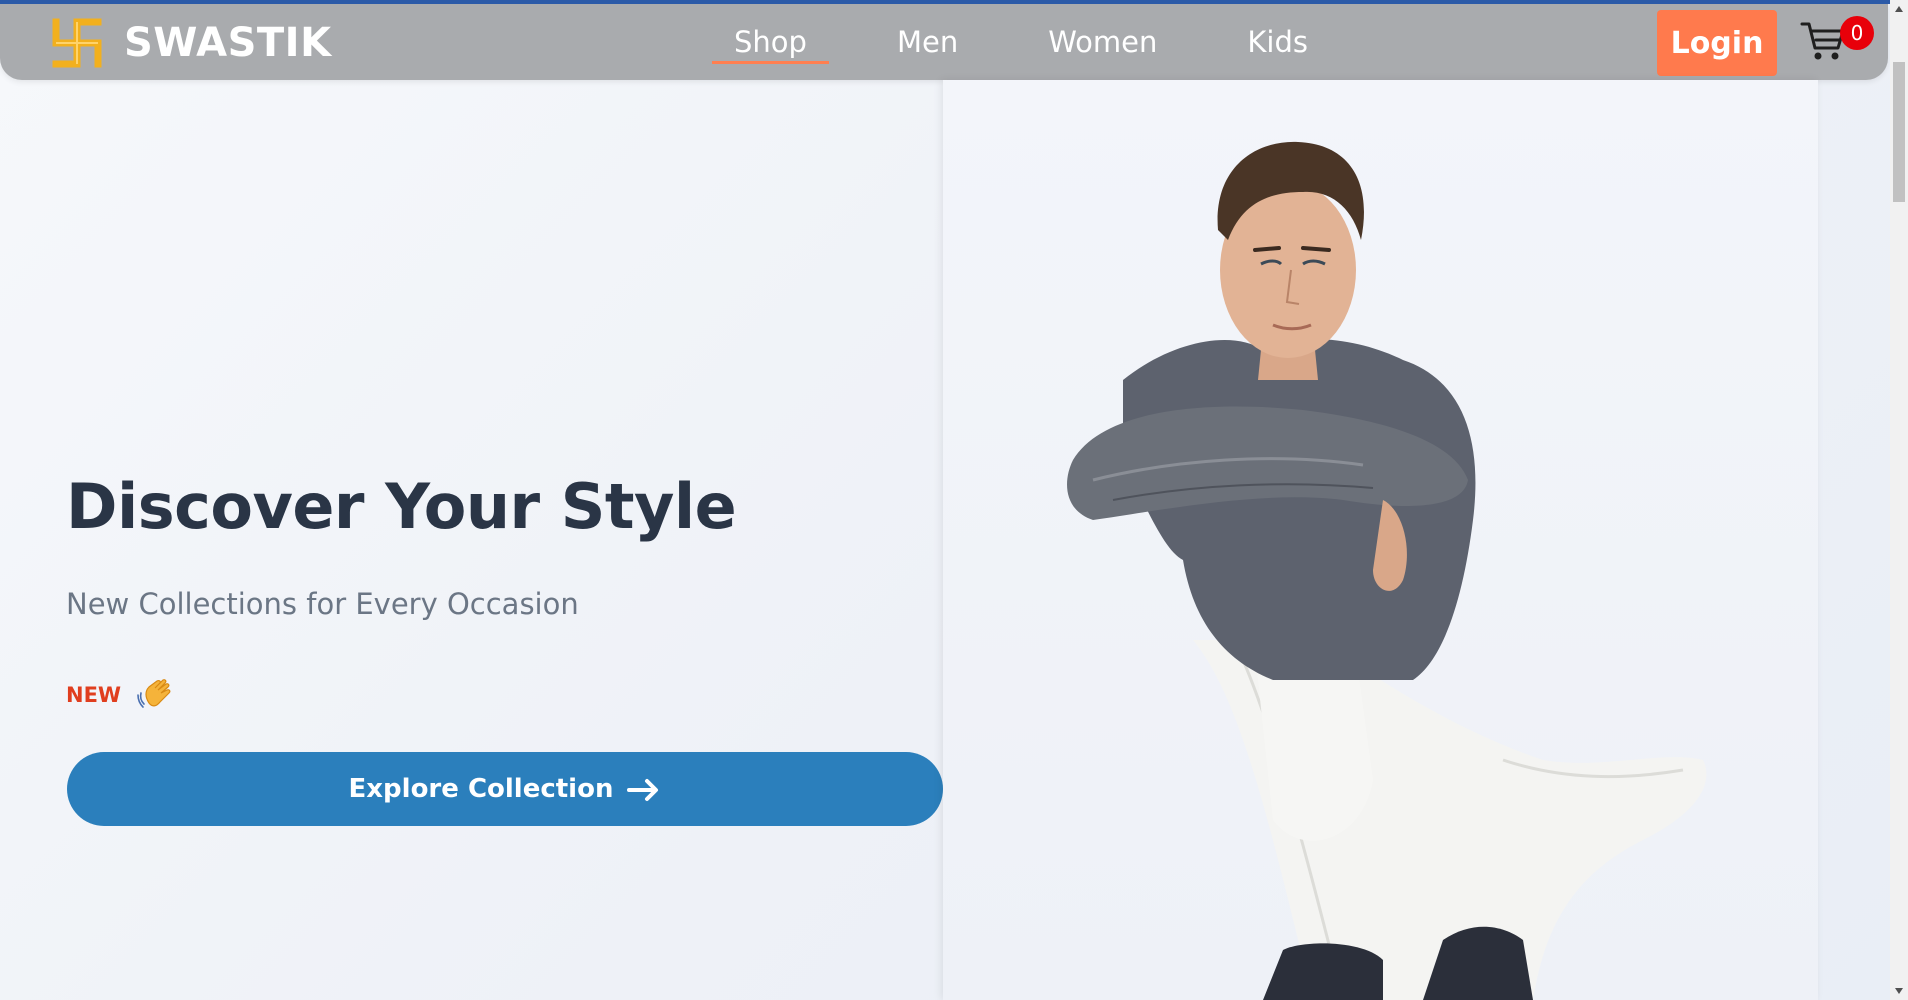  What do you see at coordinates (1717, 43) in the screenshot?
I see `login-button: Login` at bounding box center [1717, 43].